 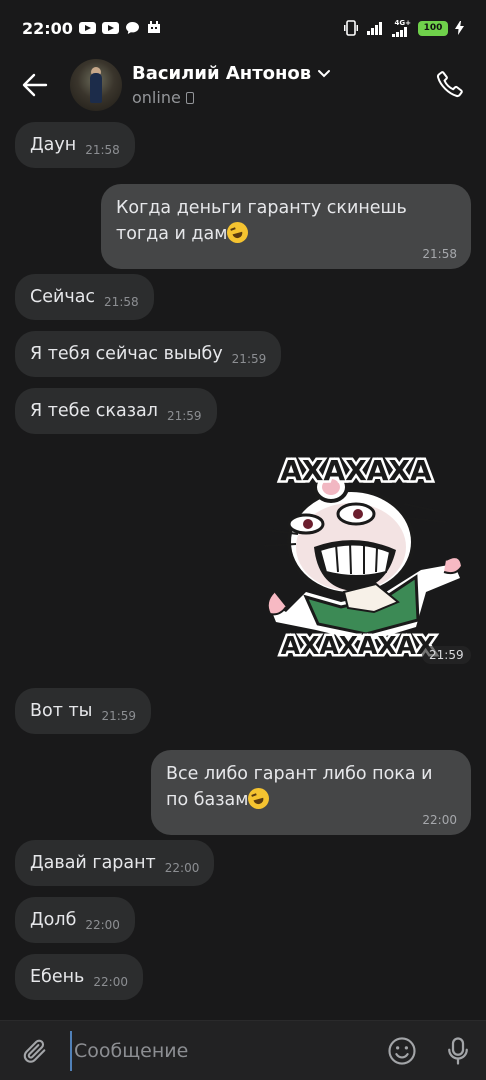 I want to click on battery-indicator: 100, so click(x=433, y=28).